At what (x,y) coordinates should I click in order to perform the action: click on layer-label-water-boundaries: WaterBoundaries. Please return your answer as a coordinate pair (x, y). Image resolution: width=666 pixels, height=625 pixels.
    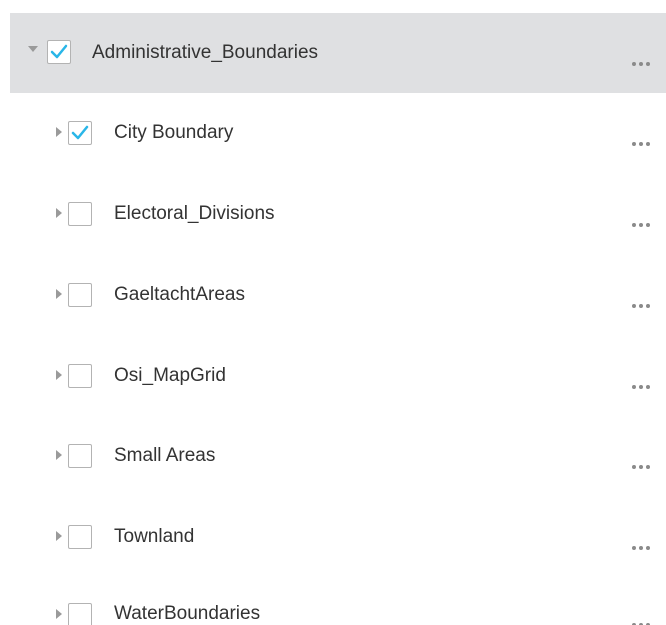
    Looking at the image, I should click on (187, 613).